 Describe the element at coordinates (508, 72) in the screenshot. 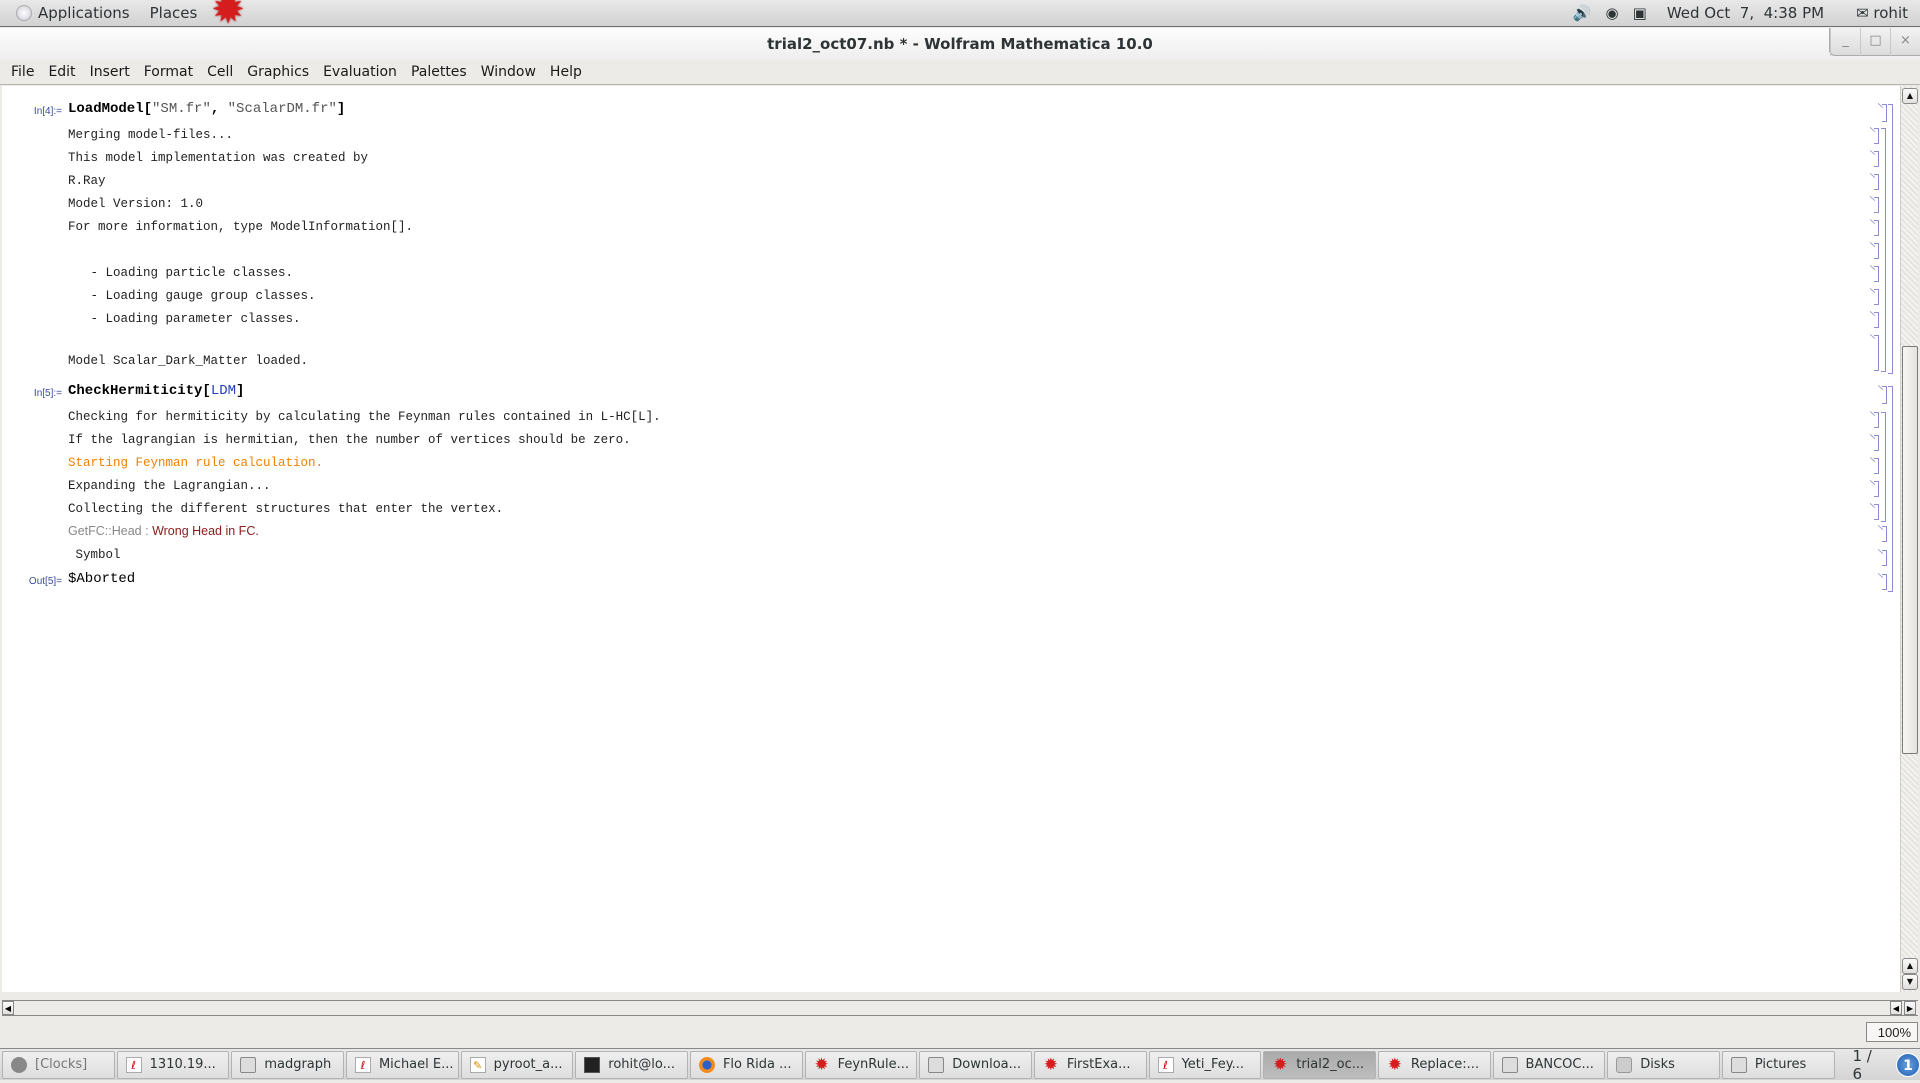

I see `menu-window: Window` at that location.